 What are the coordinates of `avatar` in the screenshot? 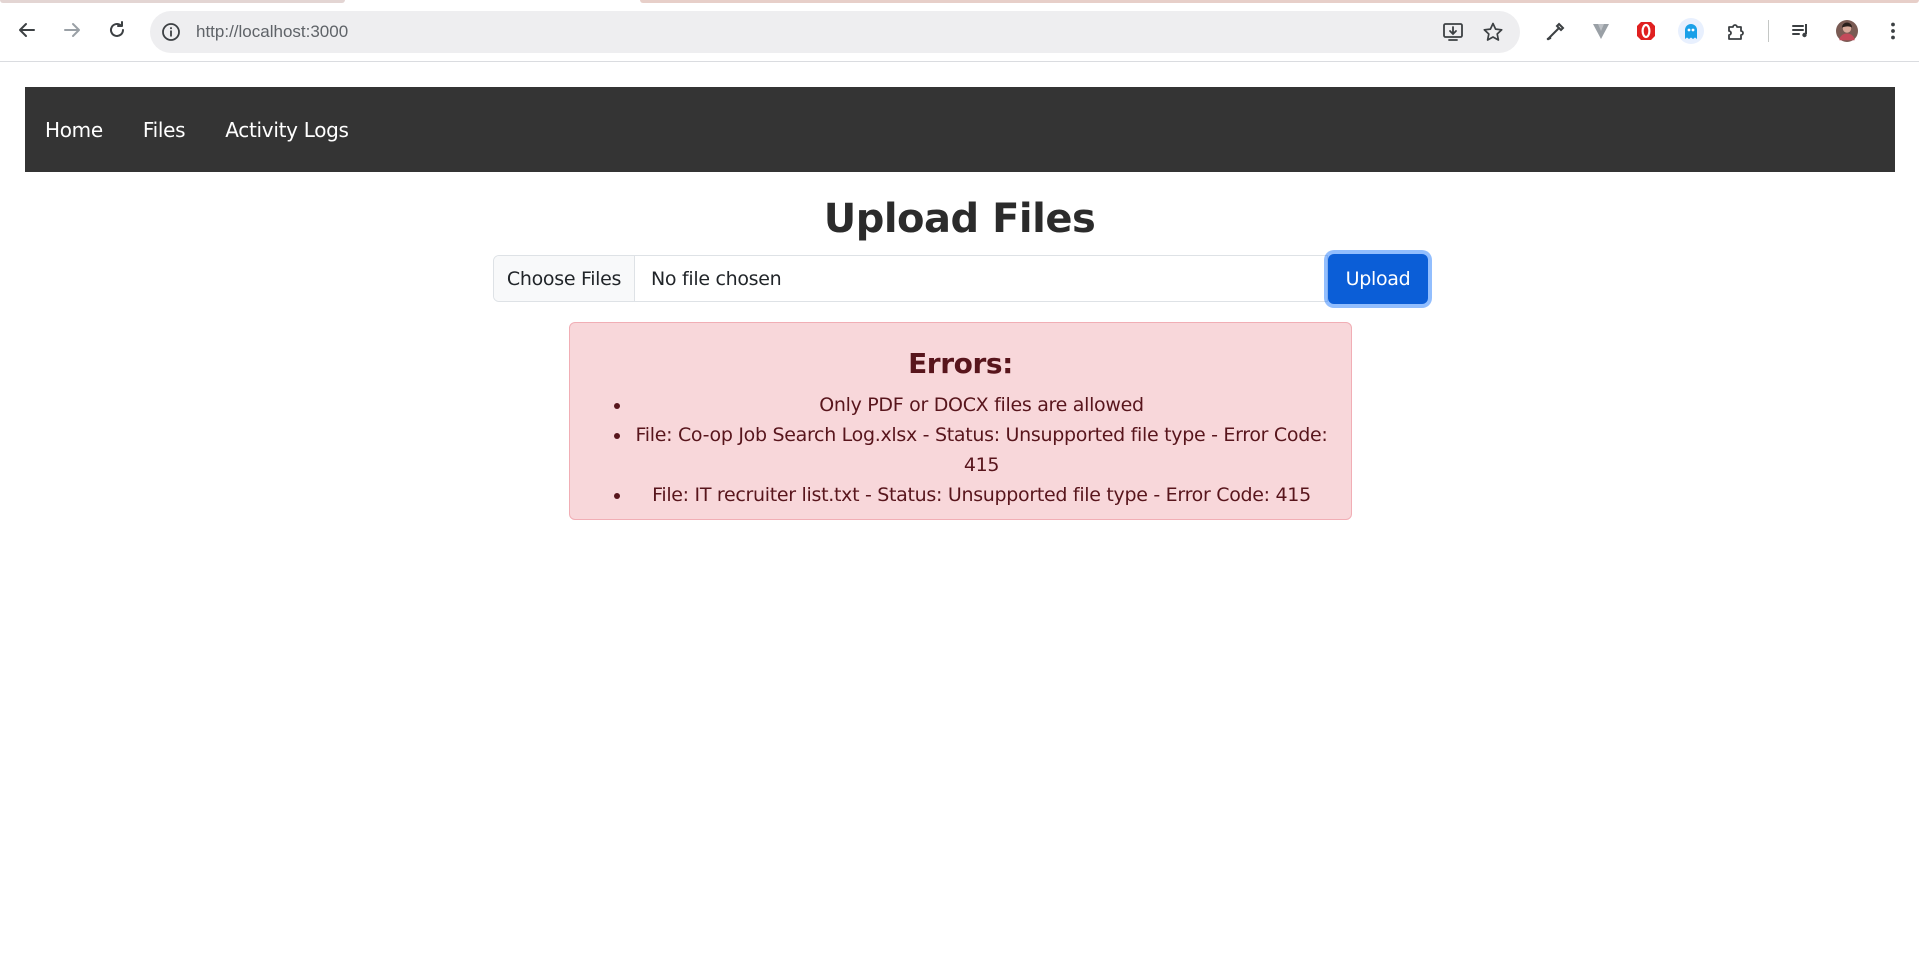 It's located at (1847, 31).